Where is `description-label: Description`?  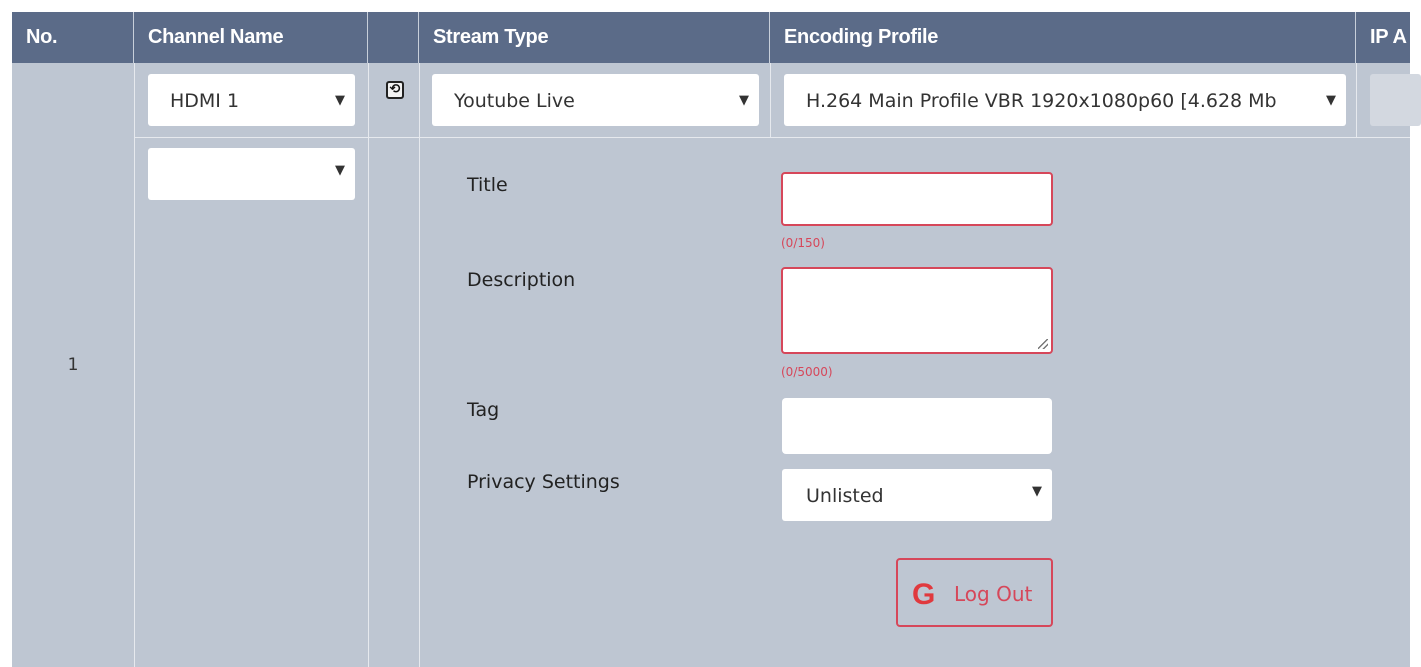
description-label: Description is located at coordinates (521, 280).